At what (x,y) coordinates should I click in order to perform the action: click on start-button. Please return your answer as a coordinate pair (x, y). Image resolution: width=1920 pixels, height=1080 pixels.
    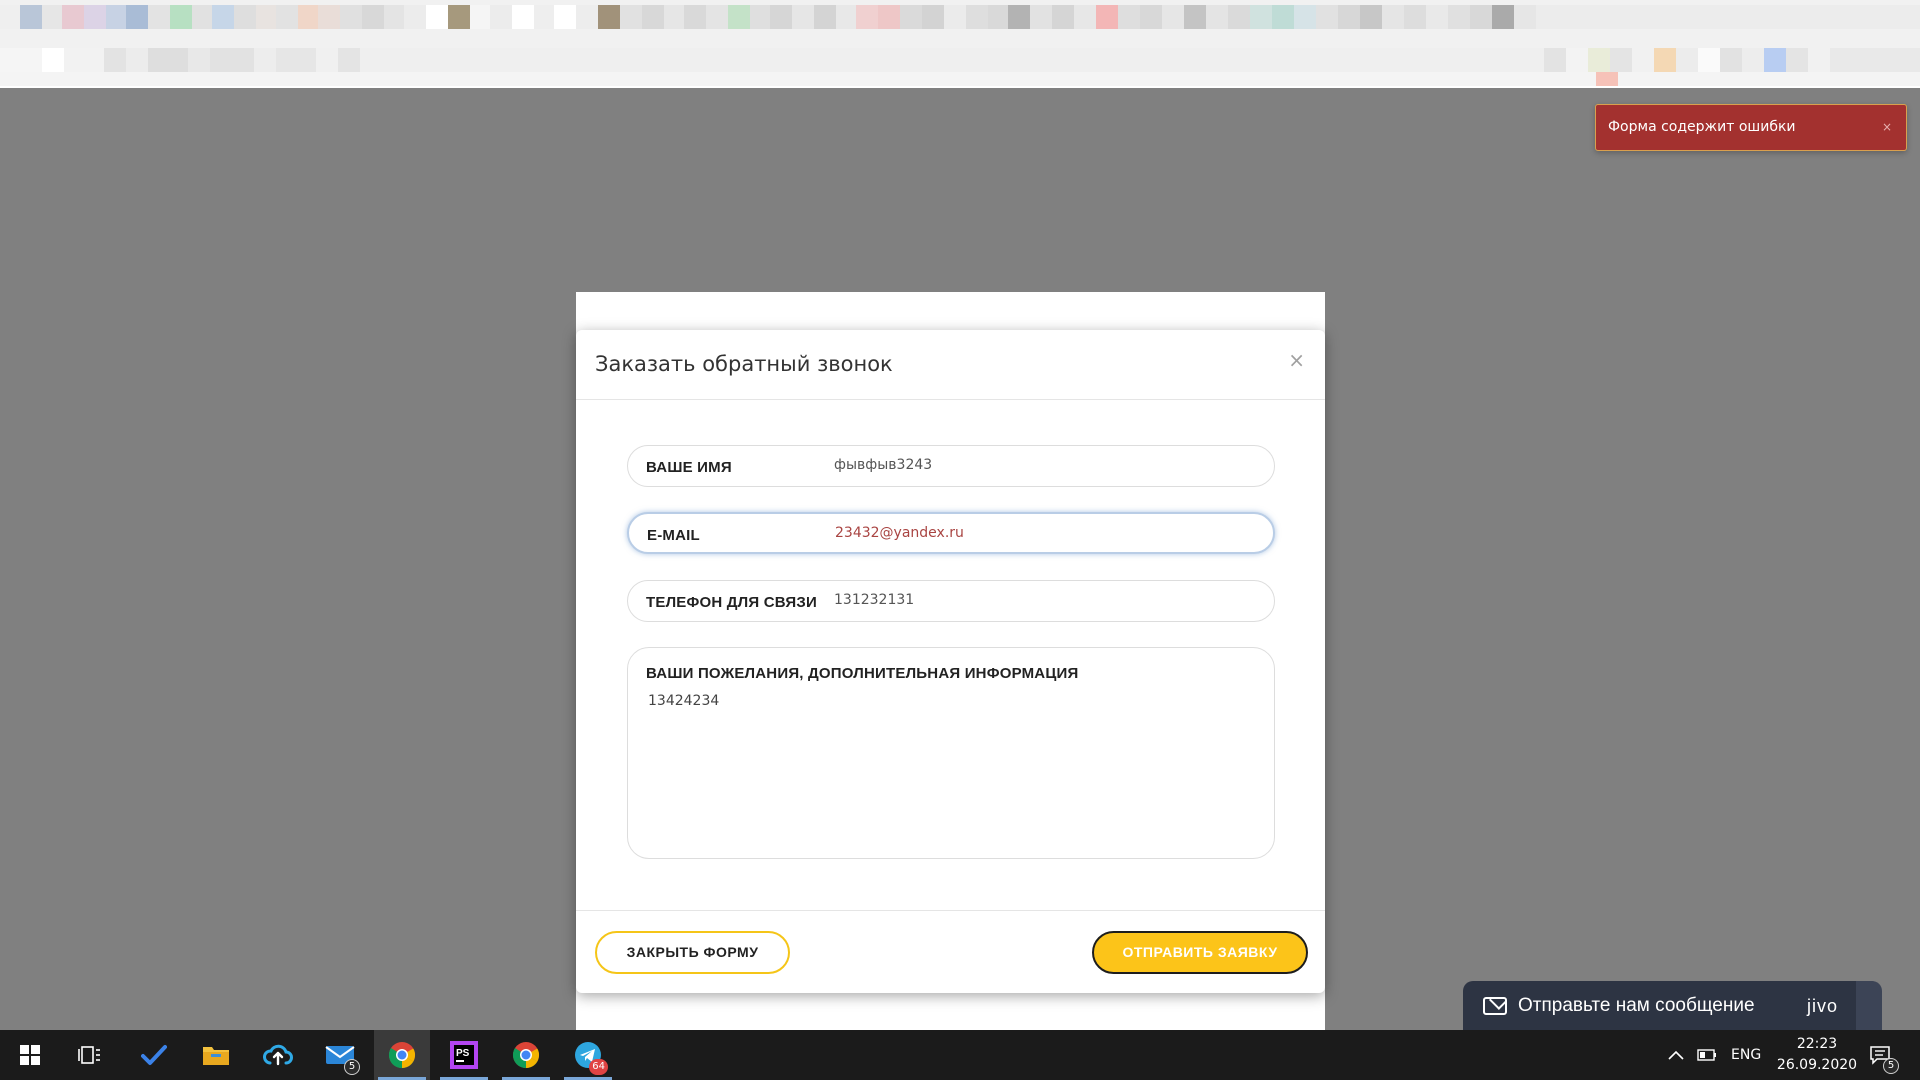
    Looking at the image, I should click on (30, 1055).